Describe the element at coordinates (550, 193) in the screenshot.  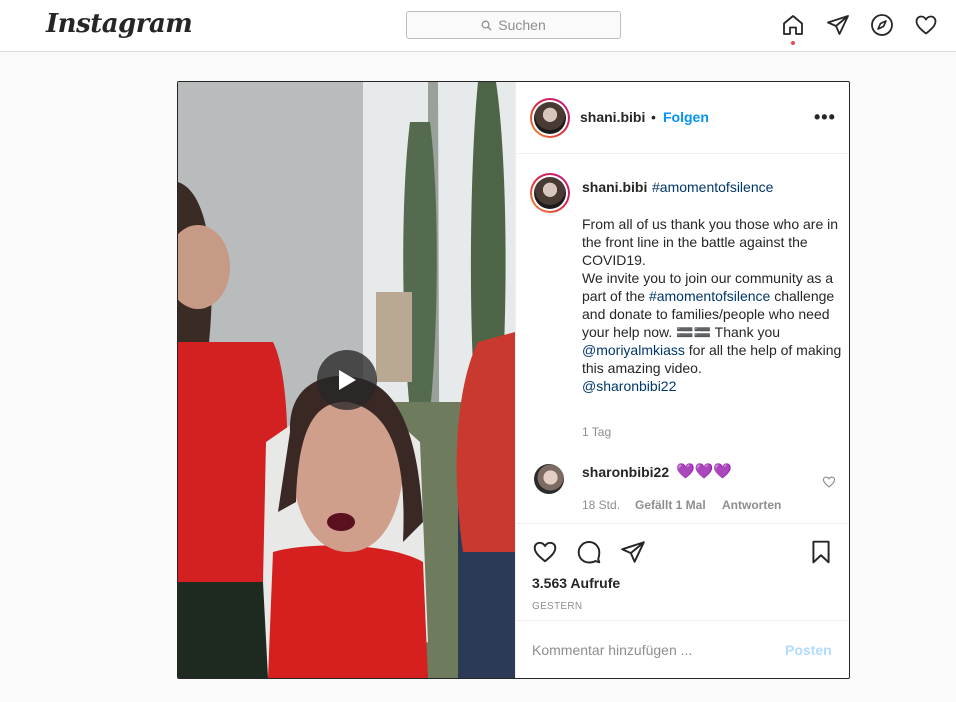
I see `caption-avatar` at that location.